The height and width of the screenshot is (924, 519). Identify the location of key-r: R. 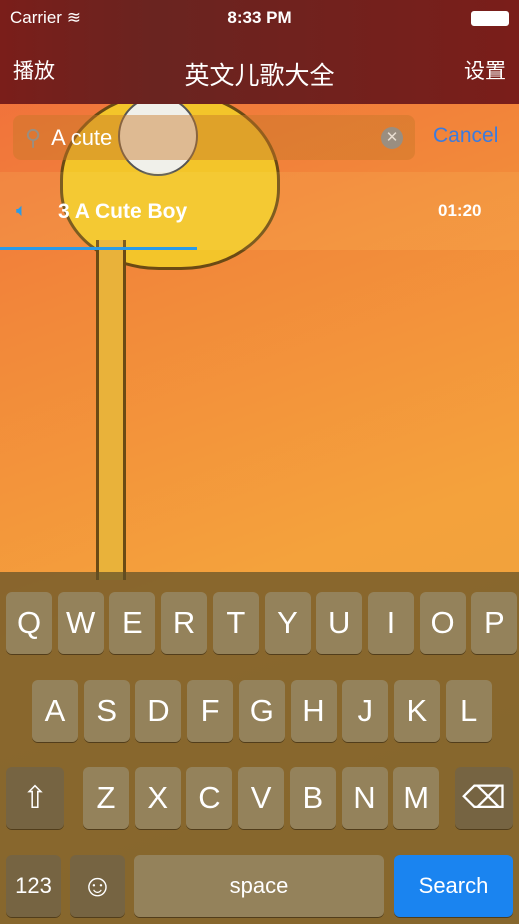
(184, 623).